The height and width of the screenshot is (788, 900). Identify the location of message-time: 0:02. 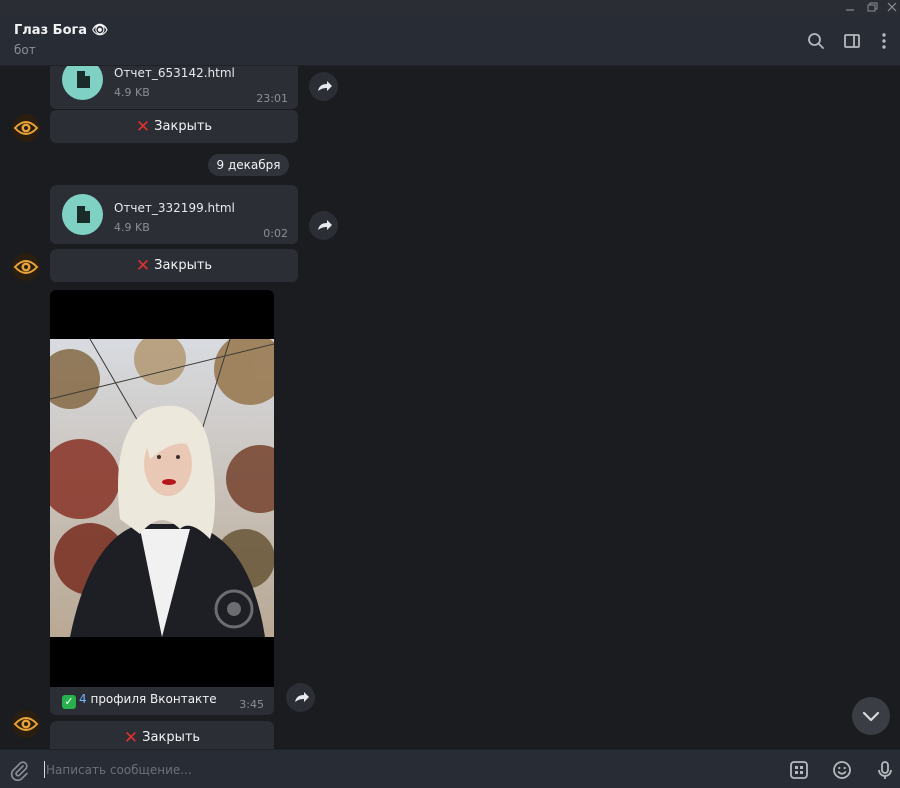
(275, 233).